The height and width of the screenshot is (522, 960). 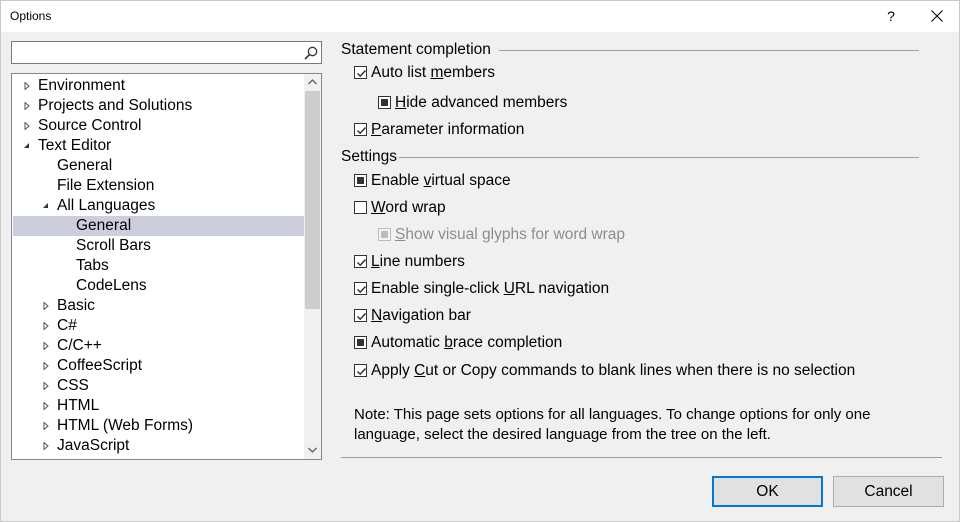 What do you see at coordinates (311, 53) in the screenshot?
I see `search-icon` at bounding box center [311, 53].